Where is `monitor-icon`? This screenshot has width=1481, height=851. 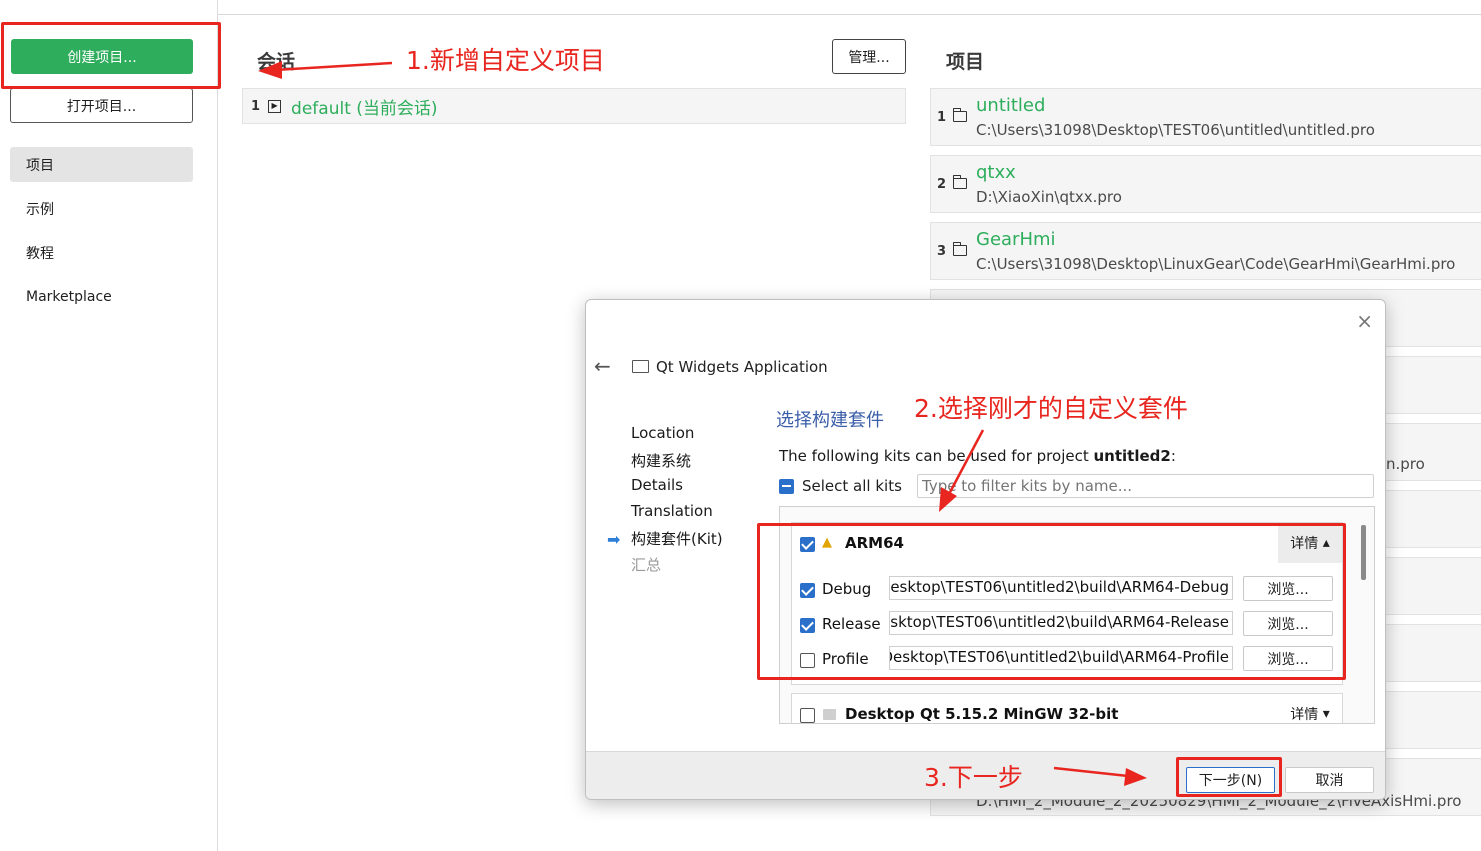
monitor-icon is located at coordinates (829, 714).